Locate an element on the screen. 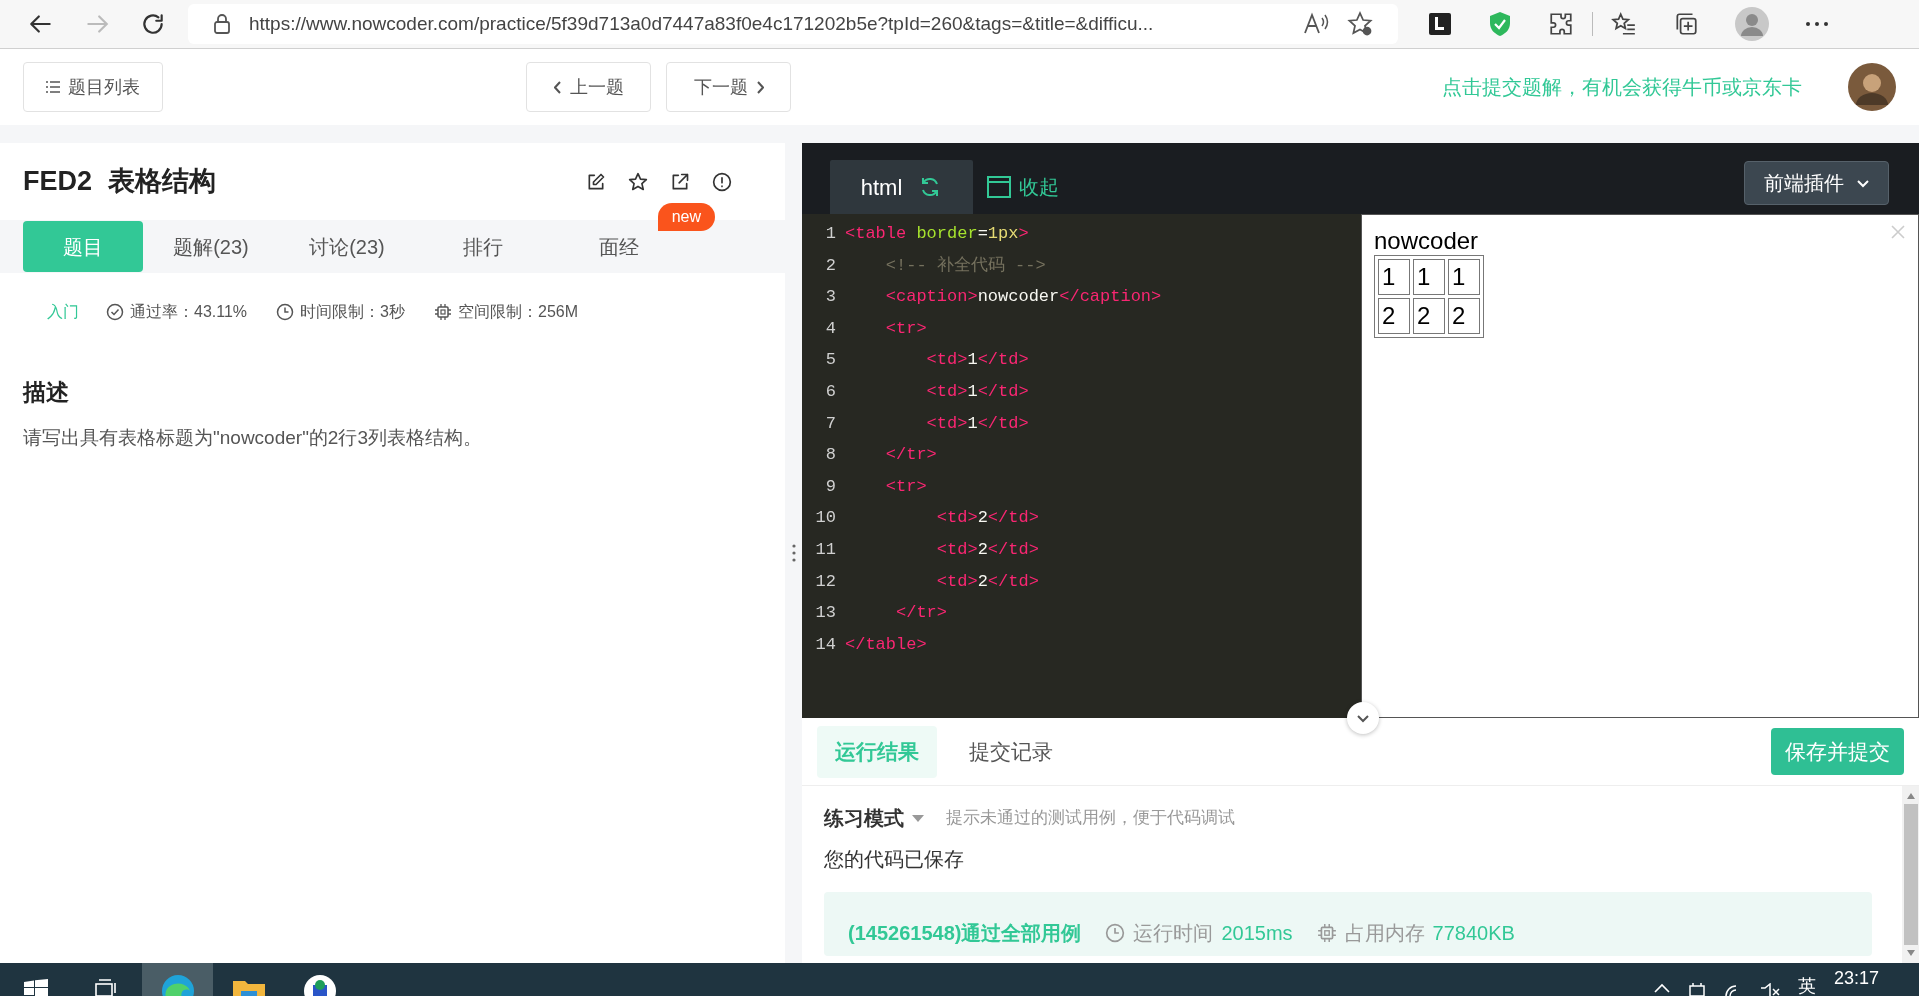 The width and height of the screenshot is (1919, 996). avatar is located at coordinates (1872, 87).